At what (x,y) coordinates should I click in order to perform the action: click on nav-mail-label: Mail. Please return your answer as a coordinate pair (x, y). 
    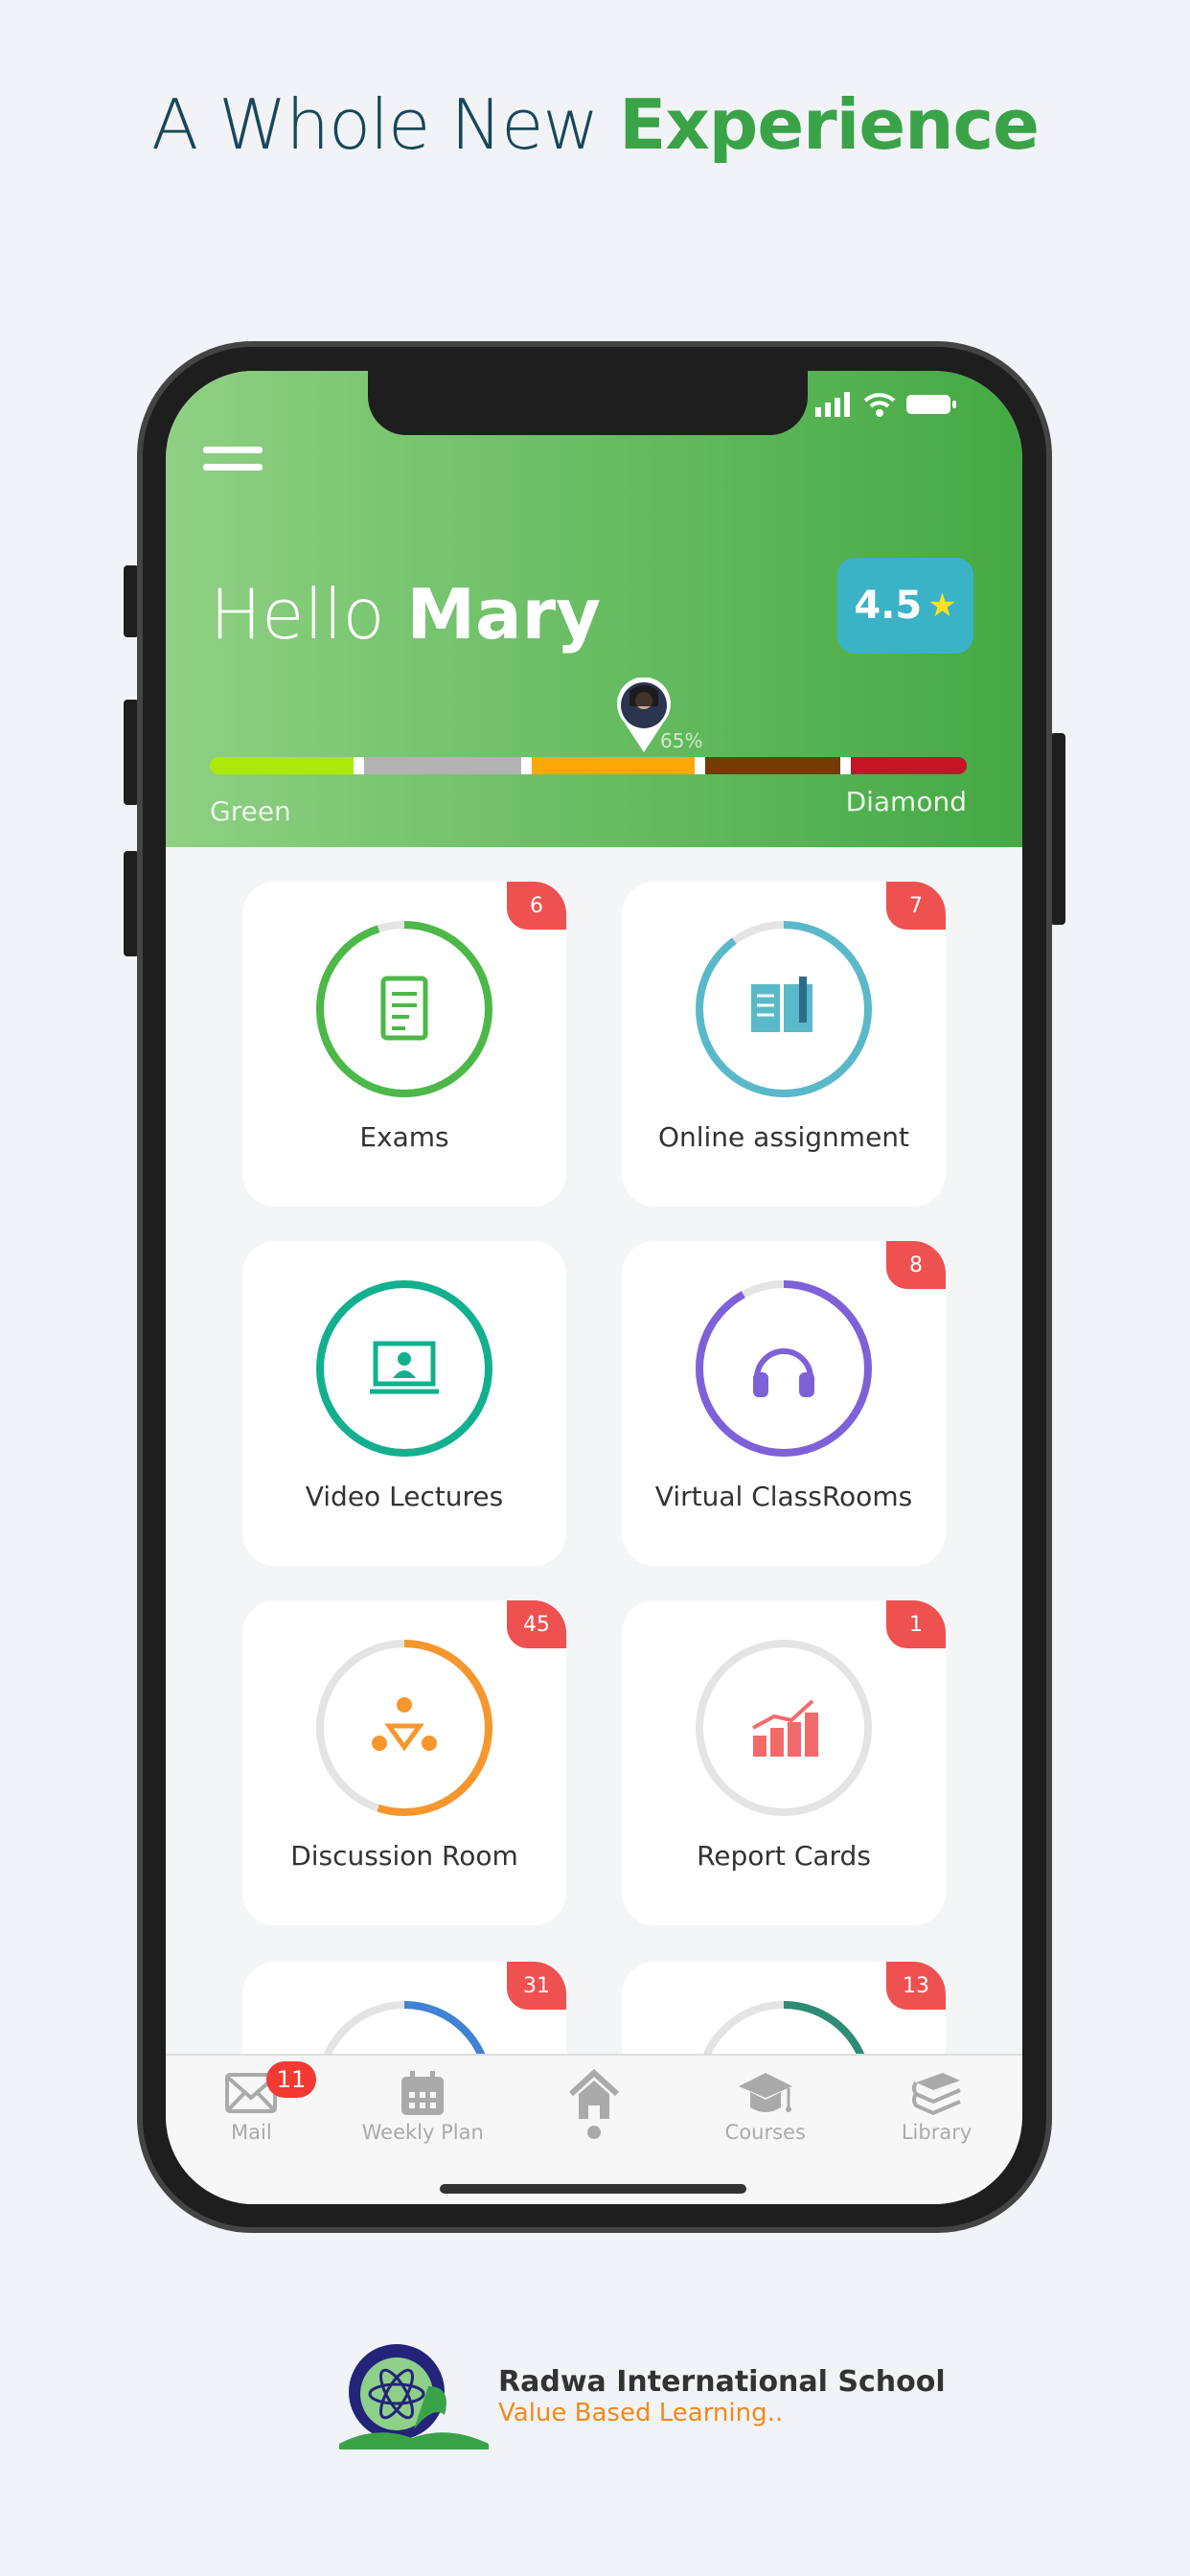
    Looking at the image, I should click on (251, 2133).